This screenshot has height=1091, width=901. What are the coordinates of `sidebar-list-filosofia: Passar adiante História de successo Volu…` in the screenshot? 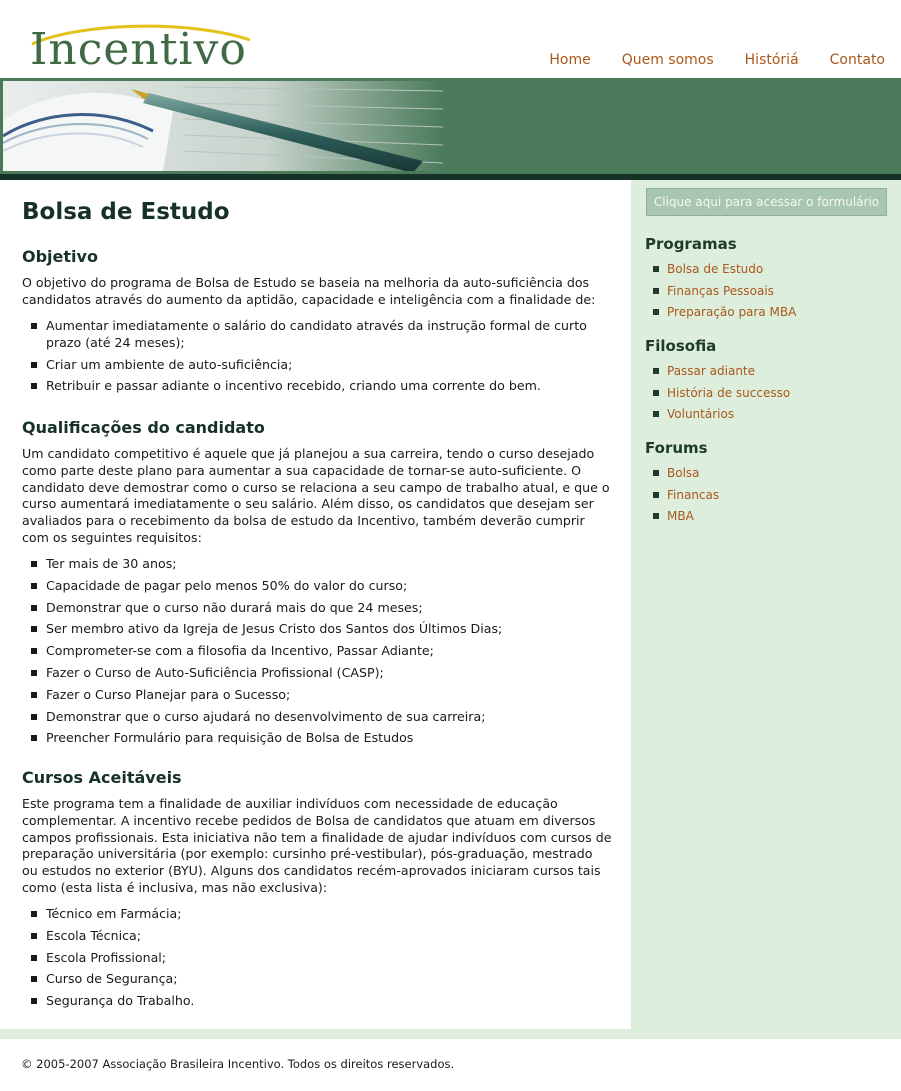 It's located at (721, 396).